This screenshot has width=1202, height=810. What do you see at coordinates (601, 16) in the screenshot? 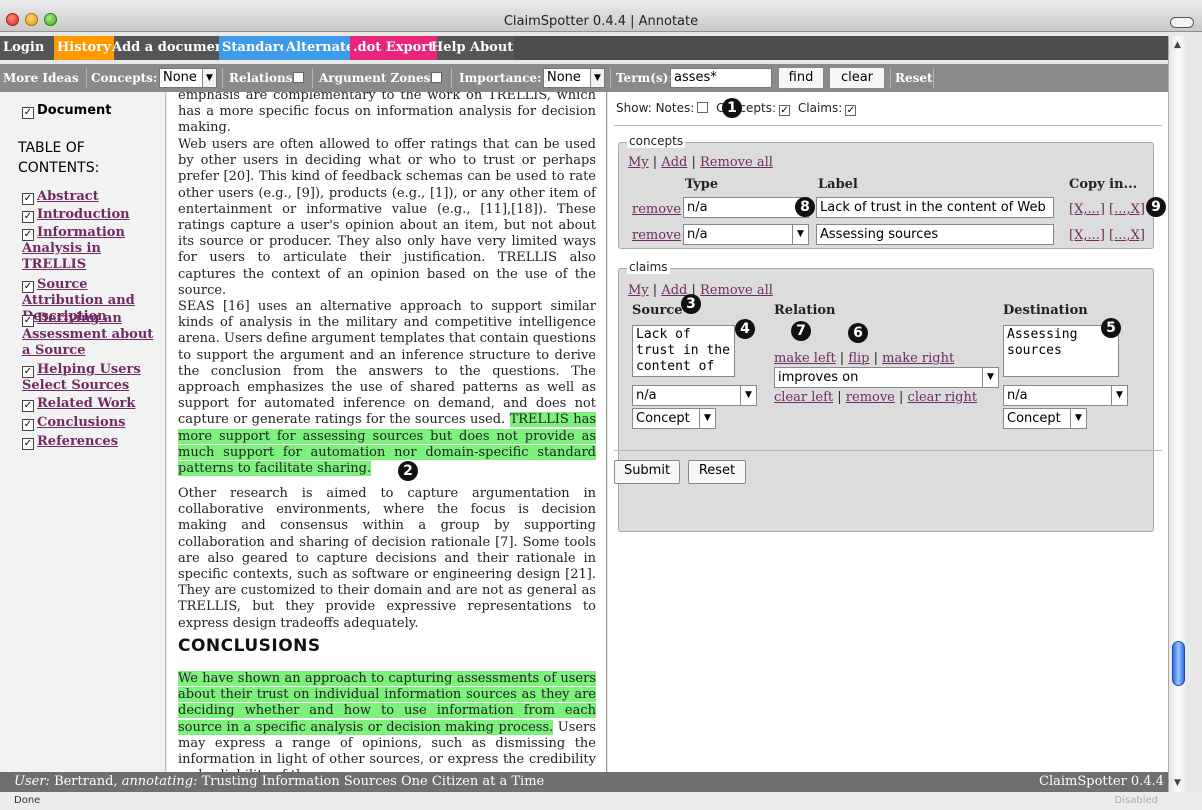
I see `title-bar: ClaimSpotter 0.4.4 | Annotate` at bounding box center [601, 16].